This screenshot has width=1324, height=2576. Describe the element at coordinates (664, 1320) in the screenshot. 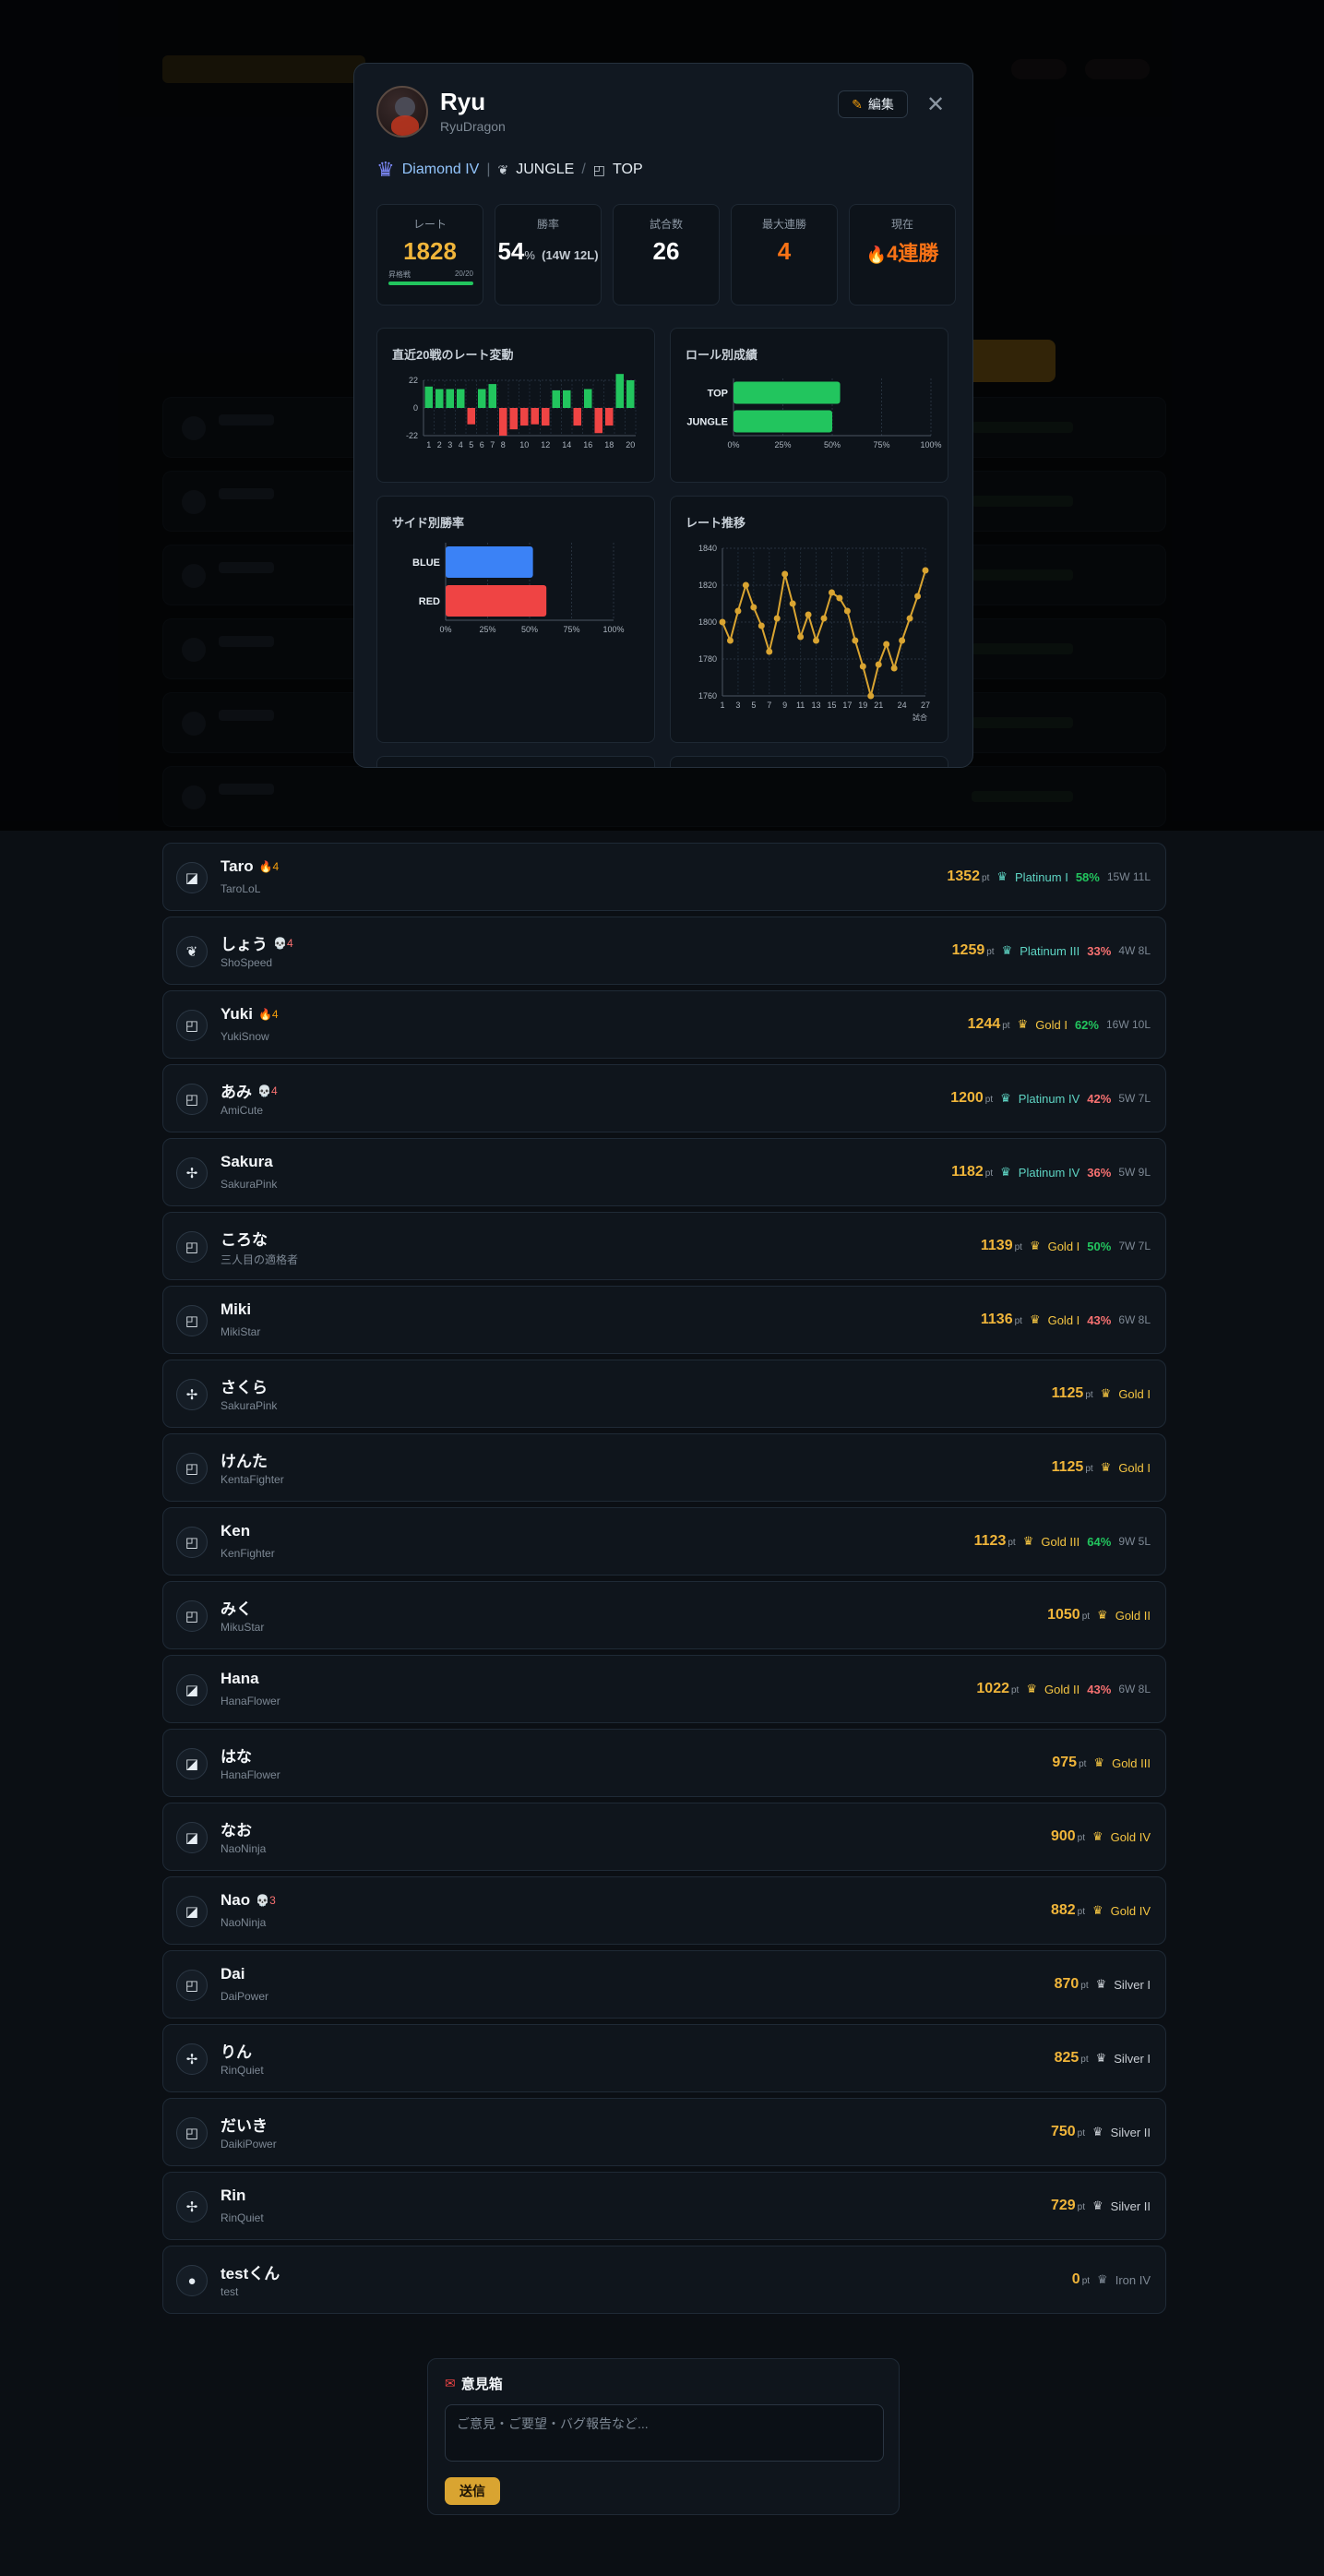

I see `player-row: ◰ Miki MikiStar 1136 pt ♛ Gold I 43% 6W 8L` at that location.